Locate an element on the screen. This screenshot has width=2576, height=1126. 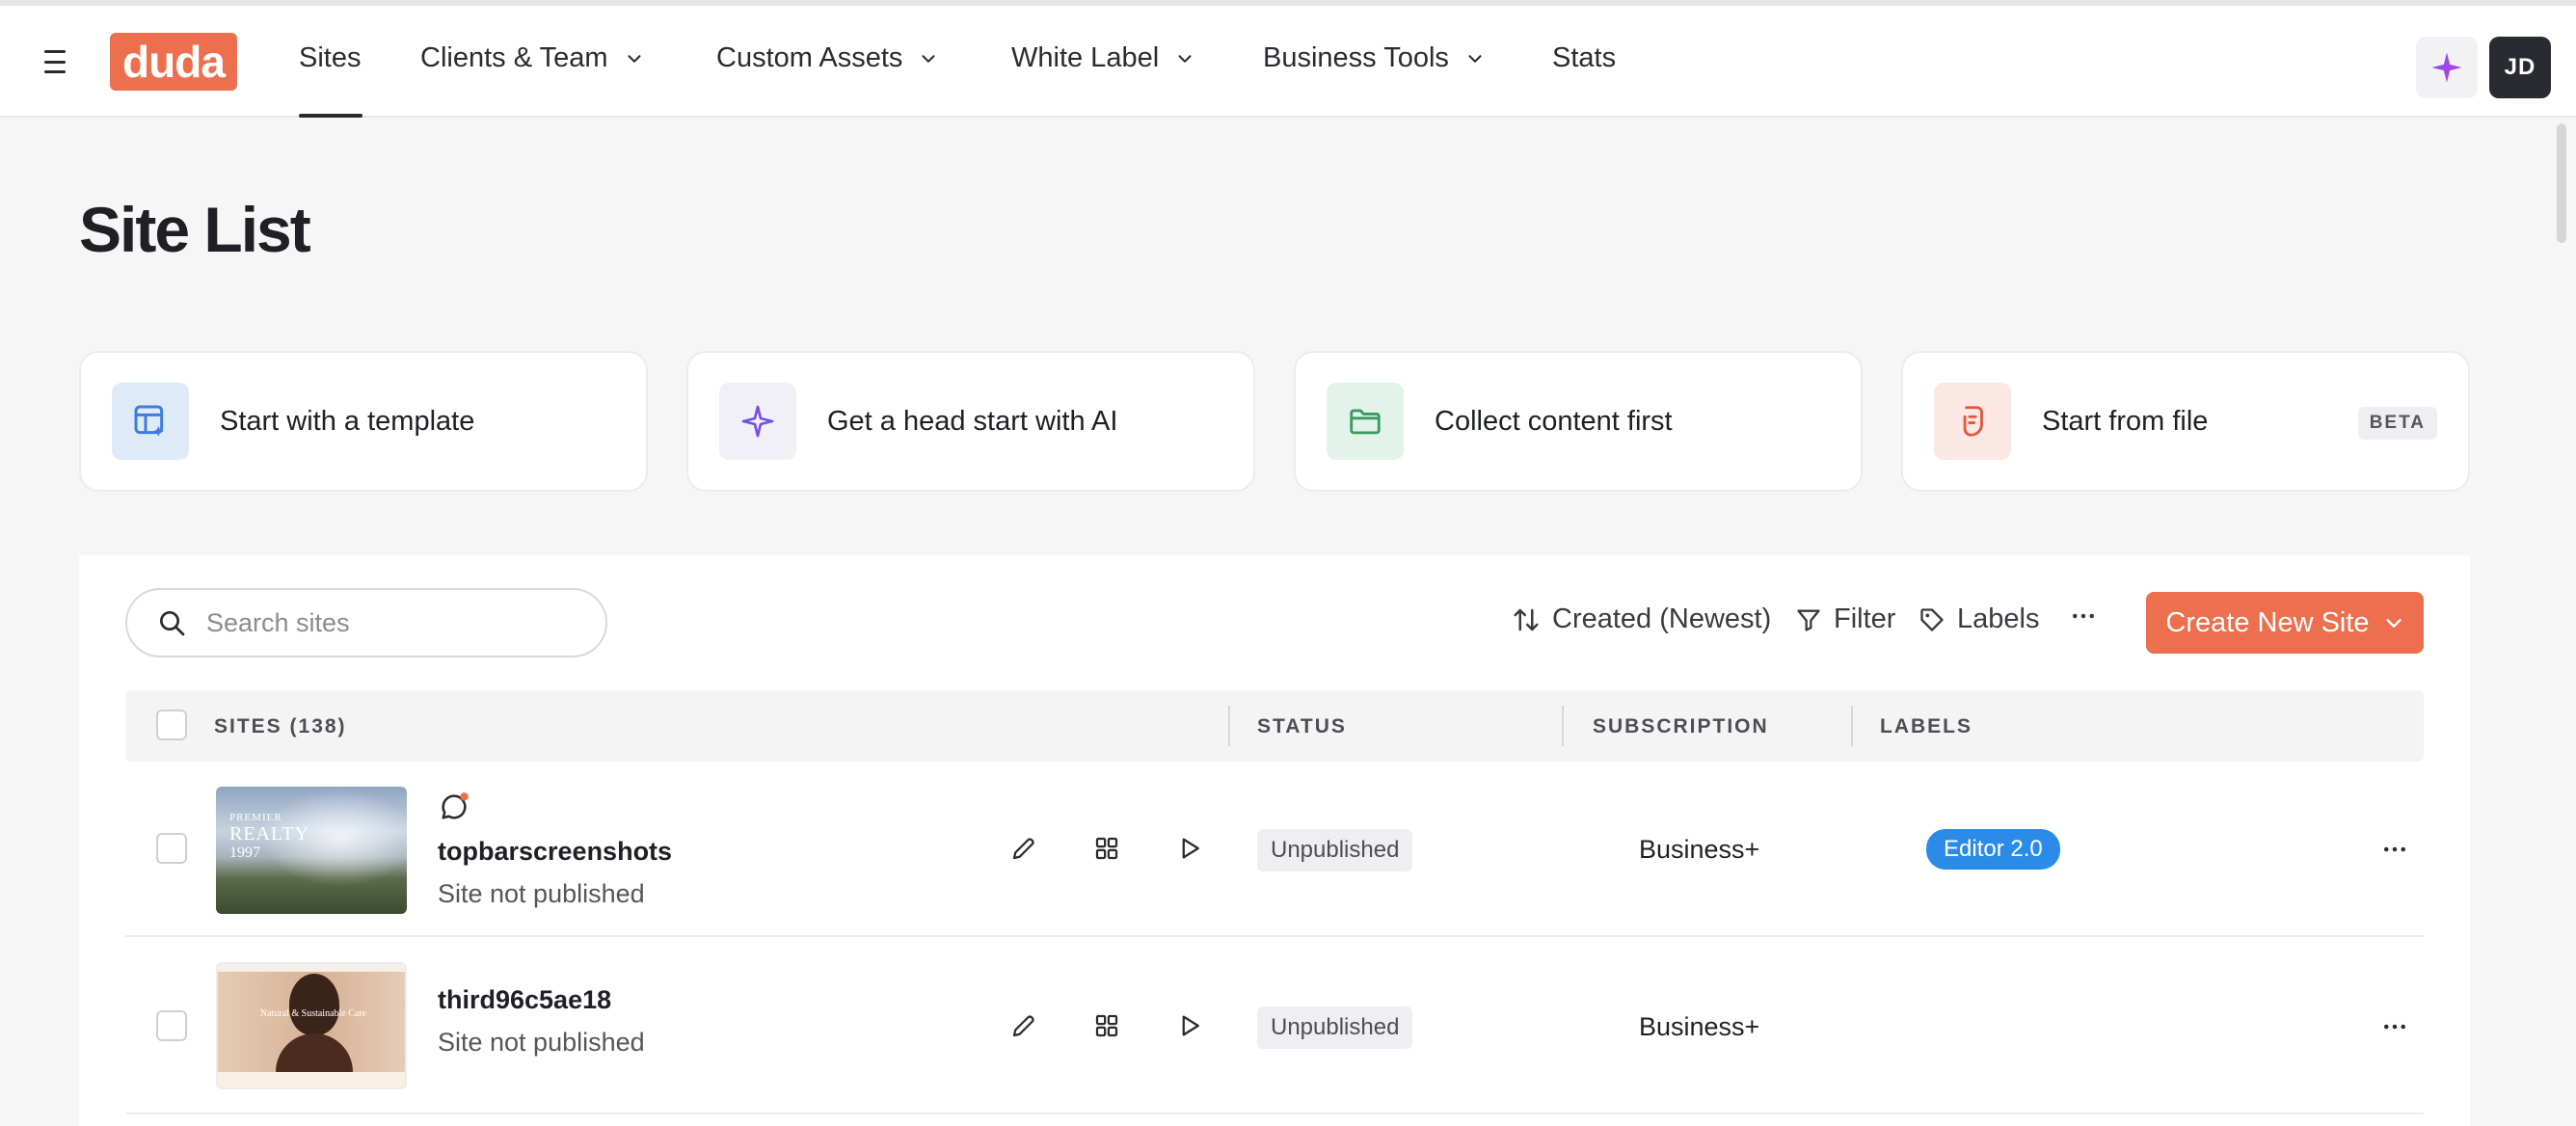
user-avatar: JD is located at coordinates (2520, 67).